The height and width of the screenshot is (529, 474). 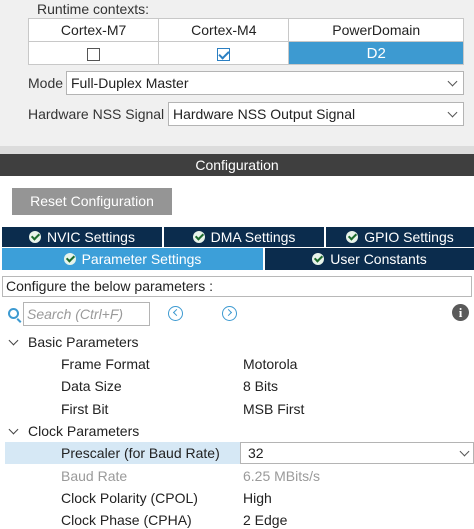 What do you see at coordinates (460, 312) in the screenshot?
I see `info-icon: i` at bounding box center [460, 312].